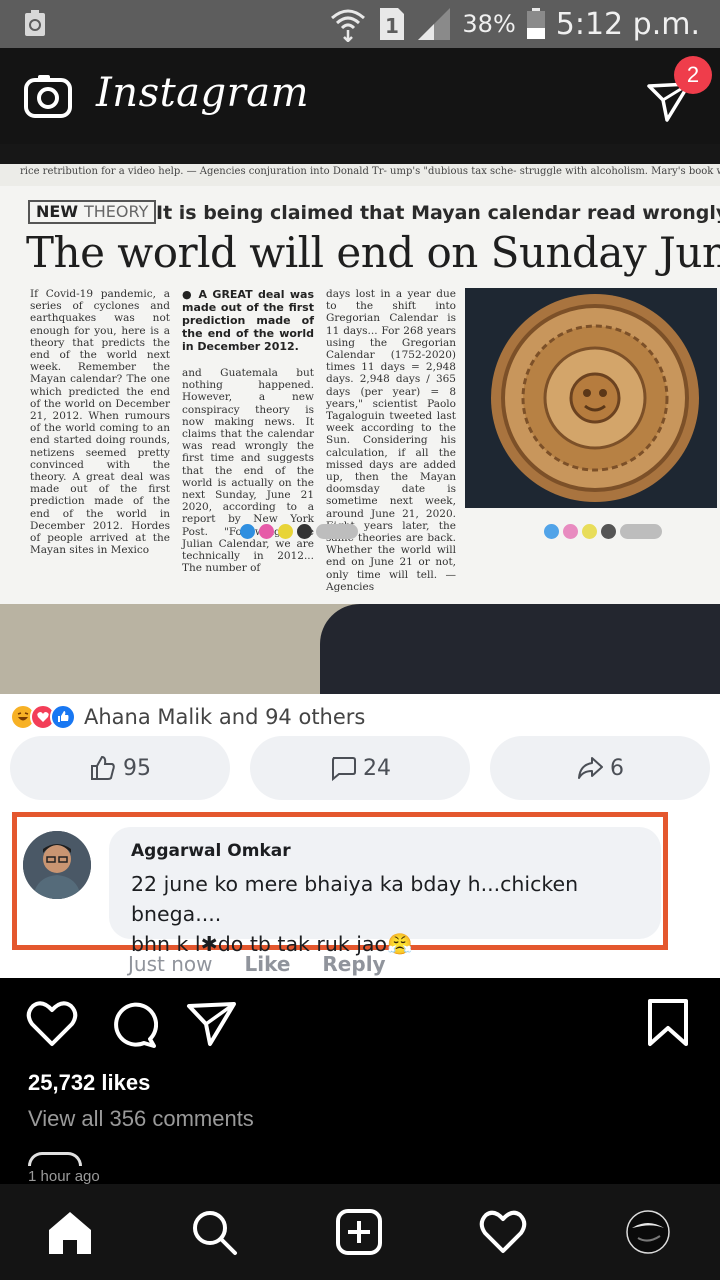  What do you see at coordinates (141, 1119) in the screenshot?
I see `view-all-comments-link: View all 356 comments` at bounding box center [141, 1119].